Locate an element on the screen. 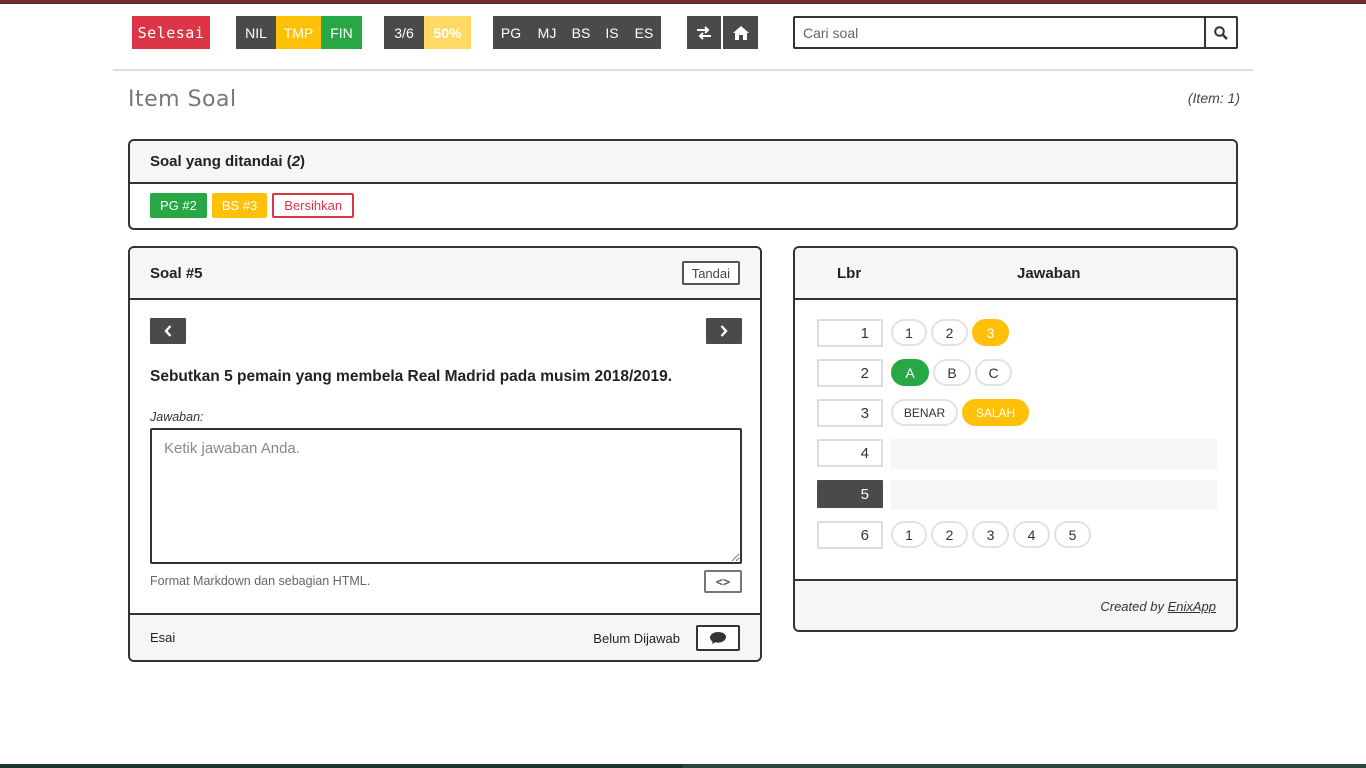 The image size is (1366, 768). answer-option: B is located at coordinates (952, 372).